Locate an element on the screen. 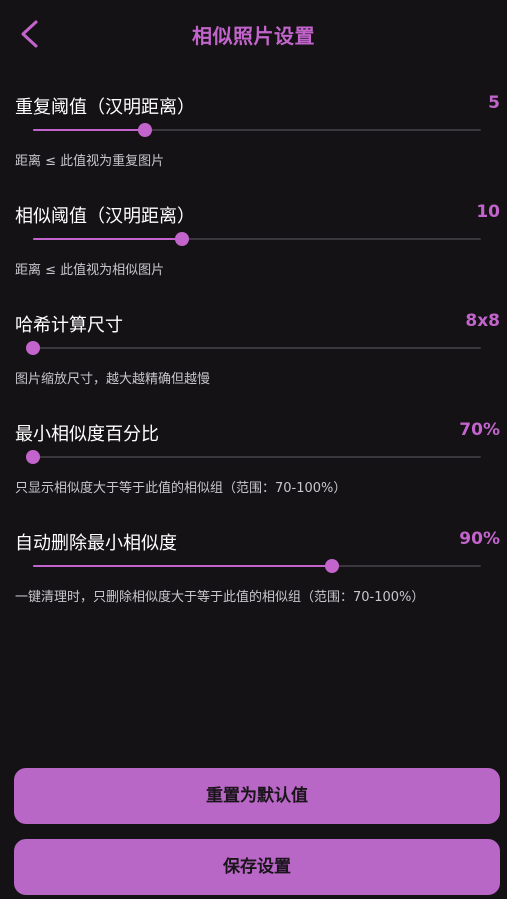 This screenshot has width=507, height=899. setting-description: 距离 ≤ 此值视为重复图片 is located at coordinates (90, 161).